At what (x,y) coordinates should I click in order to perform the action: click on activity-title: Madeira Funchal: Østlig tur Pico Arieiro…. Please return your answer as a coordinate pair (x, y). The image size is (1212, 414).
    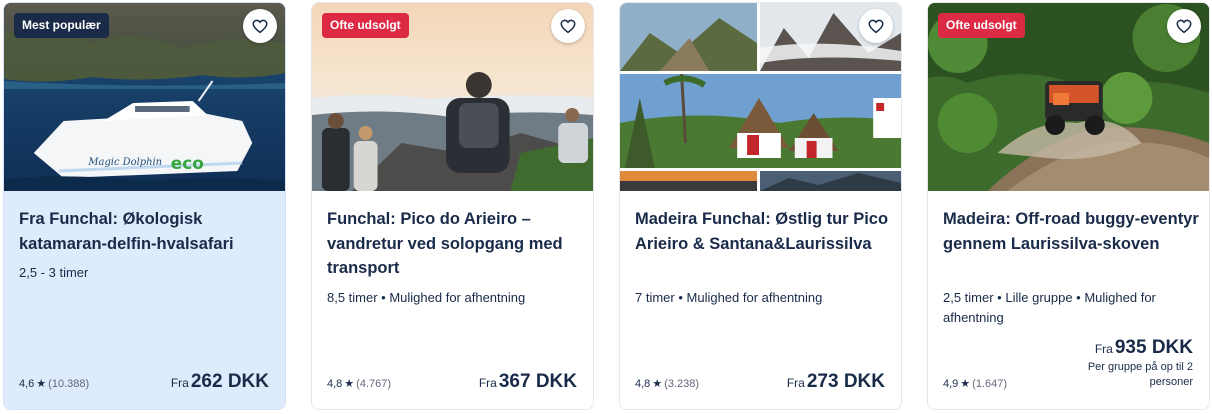
    Looking at the image, I should click on (764, 231).